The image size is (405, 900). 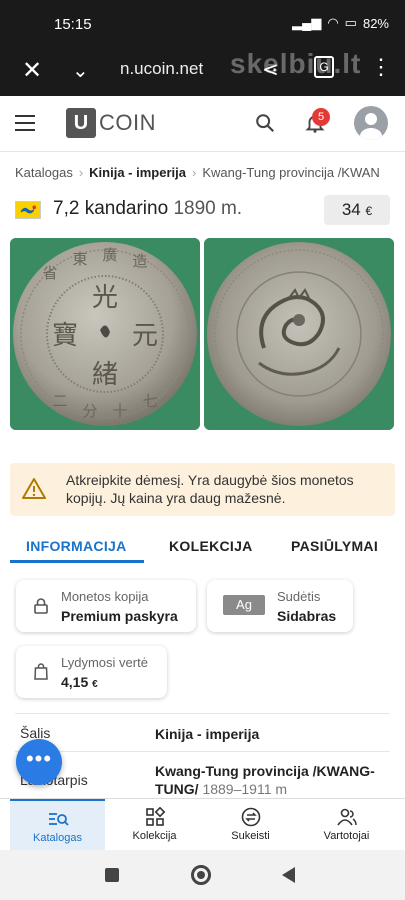 I want to click on catalog-search-icon, so click(x=58, y=819).